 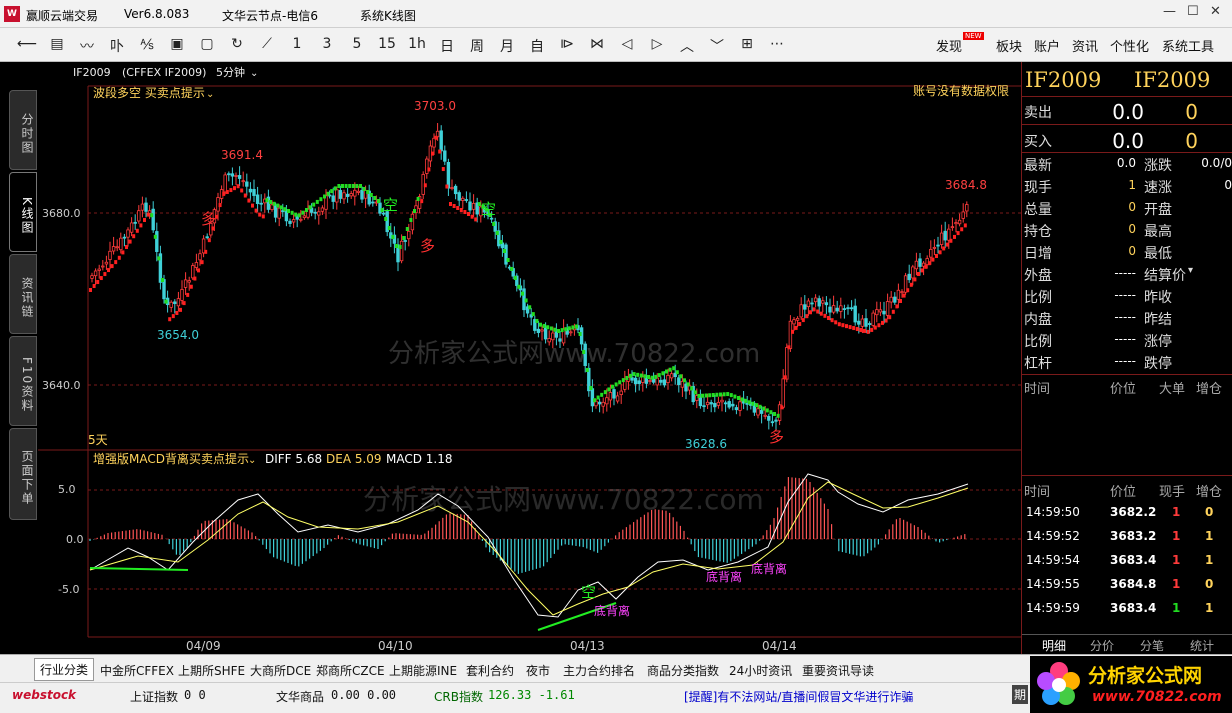 What do you see at coordinates (1047, 45) in the screenshot?
I see `menu-account: 账户` at bounding box center [1047, 45].